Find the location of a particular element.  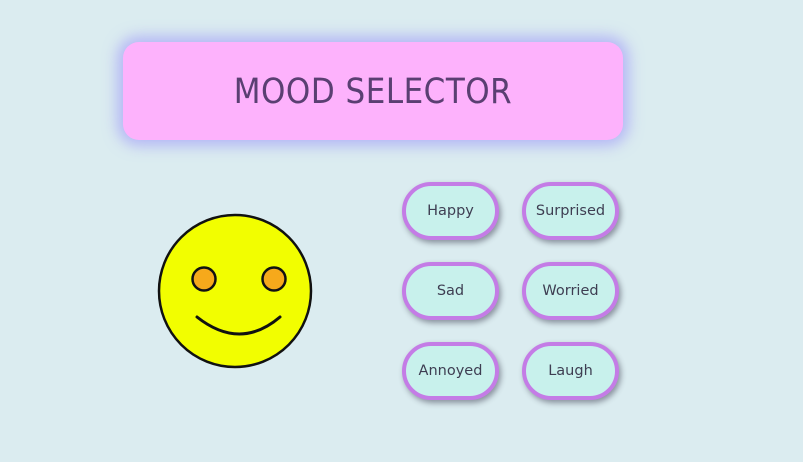

title-banner: MOOD SELECTOR is located at coordinates (373, 91).